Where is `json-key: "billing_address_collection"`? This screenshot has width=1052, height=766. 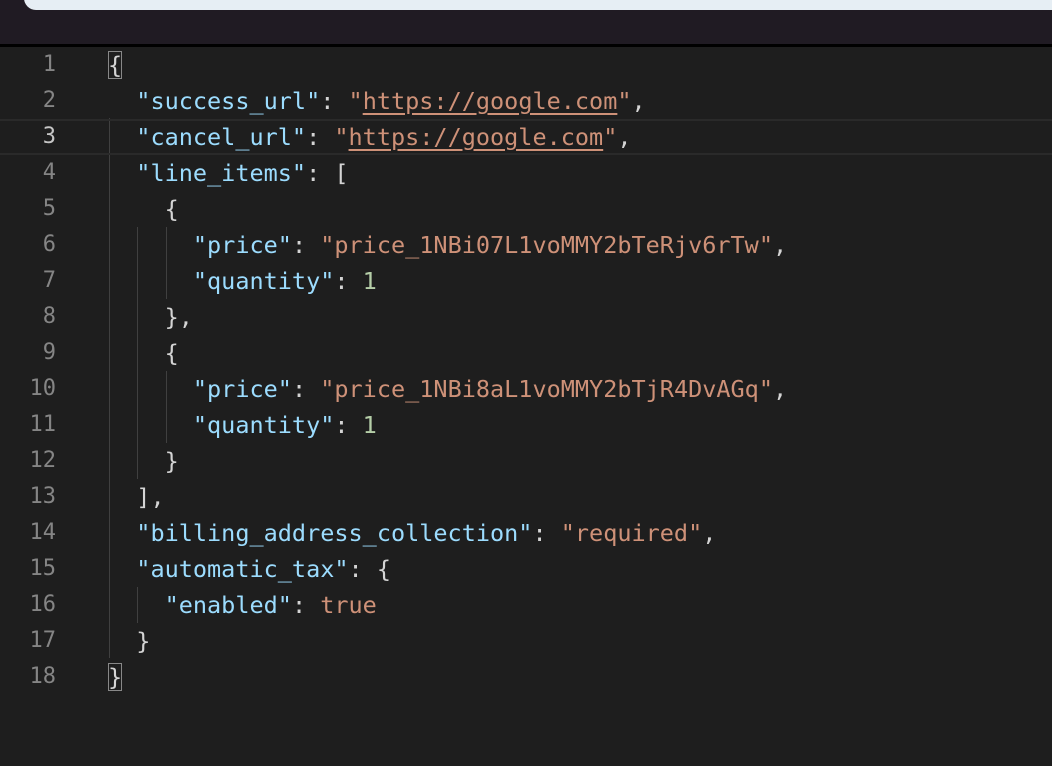 json-key: "billing_address_collection" is located at coordinates (334, 533).